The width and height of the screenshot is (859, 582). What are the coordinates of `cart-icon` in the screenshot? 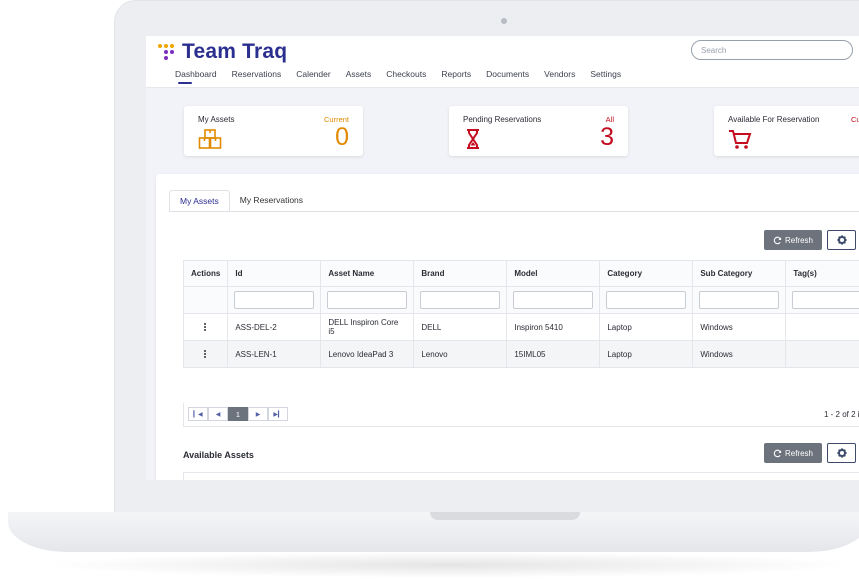 It's located at (740, 139).